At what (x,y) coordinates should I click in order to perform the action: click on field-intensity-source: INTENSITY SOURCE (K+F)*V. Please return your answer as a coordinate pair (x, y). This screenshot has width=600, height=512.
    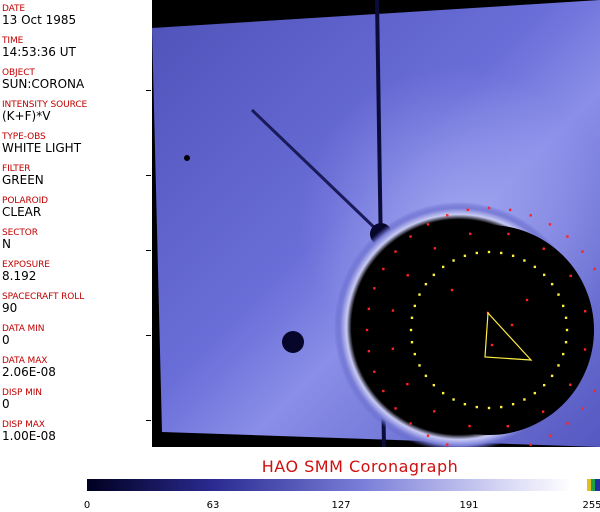
    Looking at the image, I should click on (76, 111).